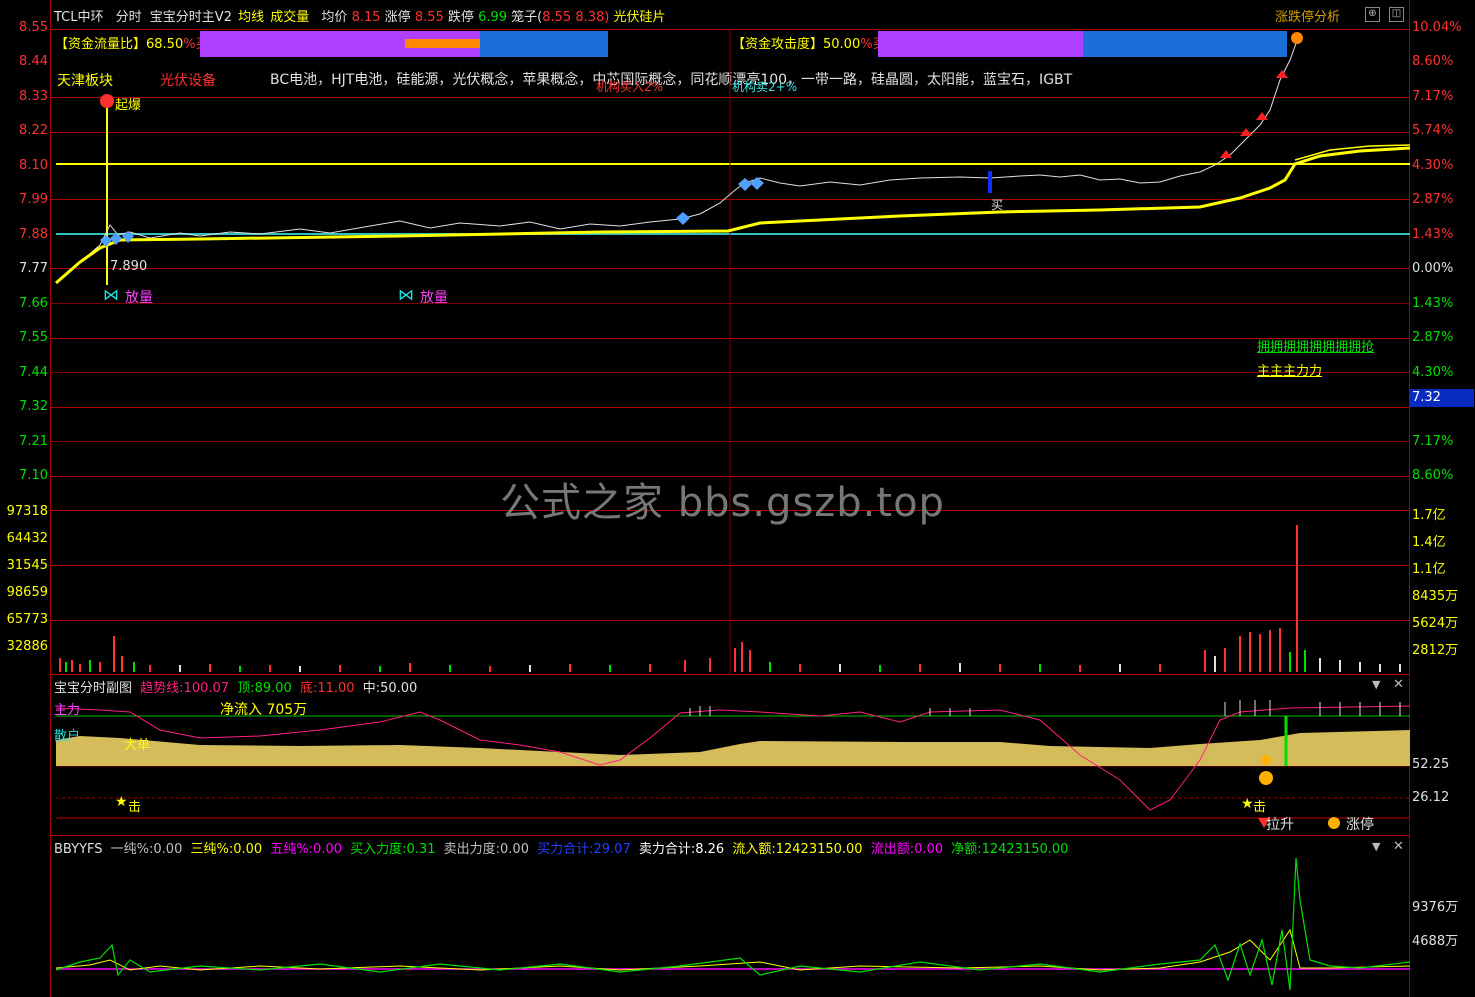 The image size is (1475, 997). I want to click on sub1-bottom-label: 底:, so click(308, 688).